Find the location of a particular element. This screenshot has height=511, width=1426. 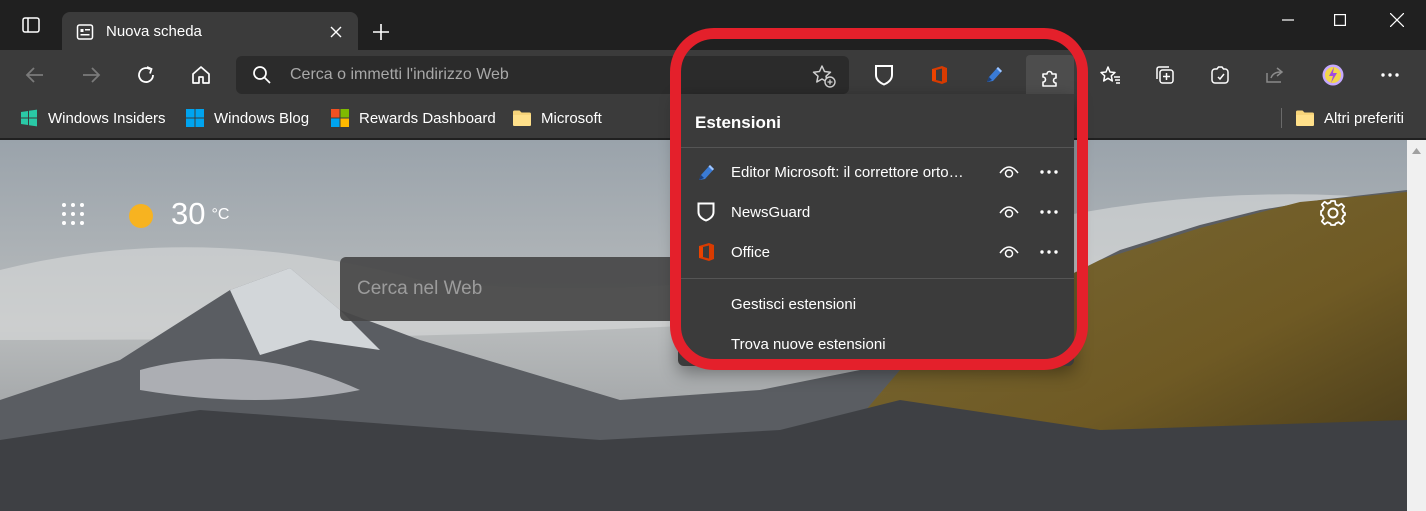

weather-unit: °C is located at coordinates (220, 214).